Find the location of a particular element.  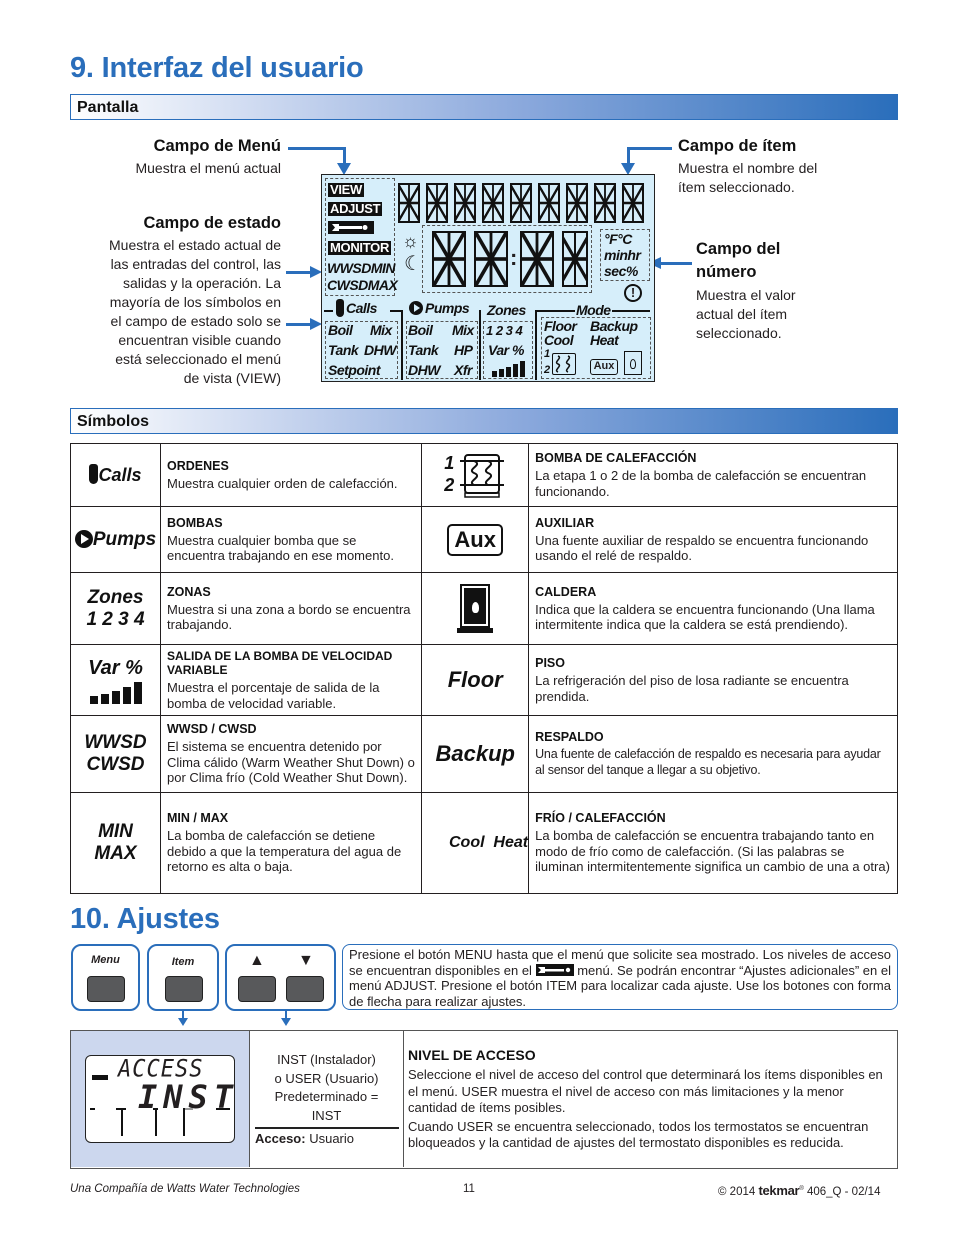

lcd-mode-label: Mode is located at coordinates (593, 310).